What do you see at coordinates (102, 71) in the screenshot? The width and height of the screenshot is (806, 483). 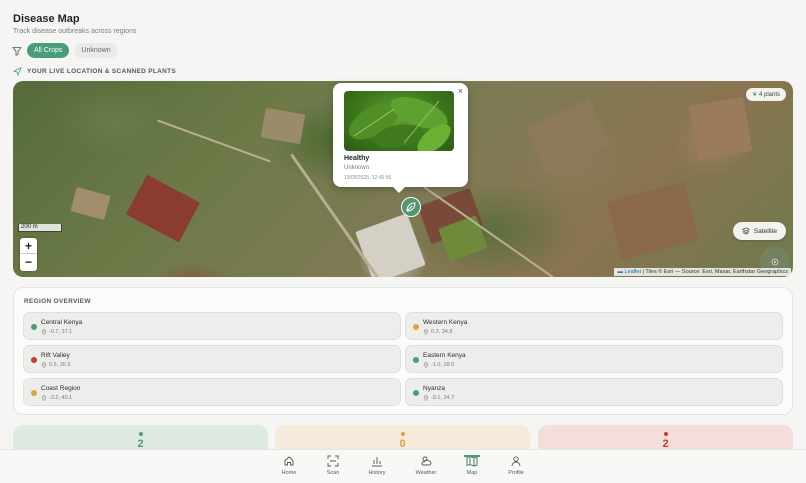 I see `live-location-label-text: YOUR LIVE LOCATION & SCANNED PLANTS` at bounding box center [102, 71].